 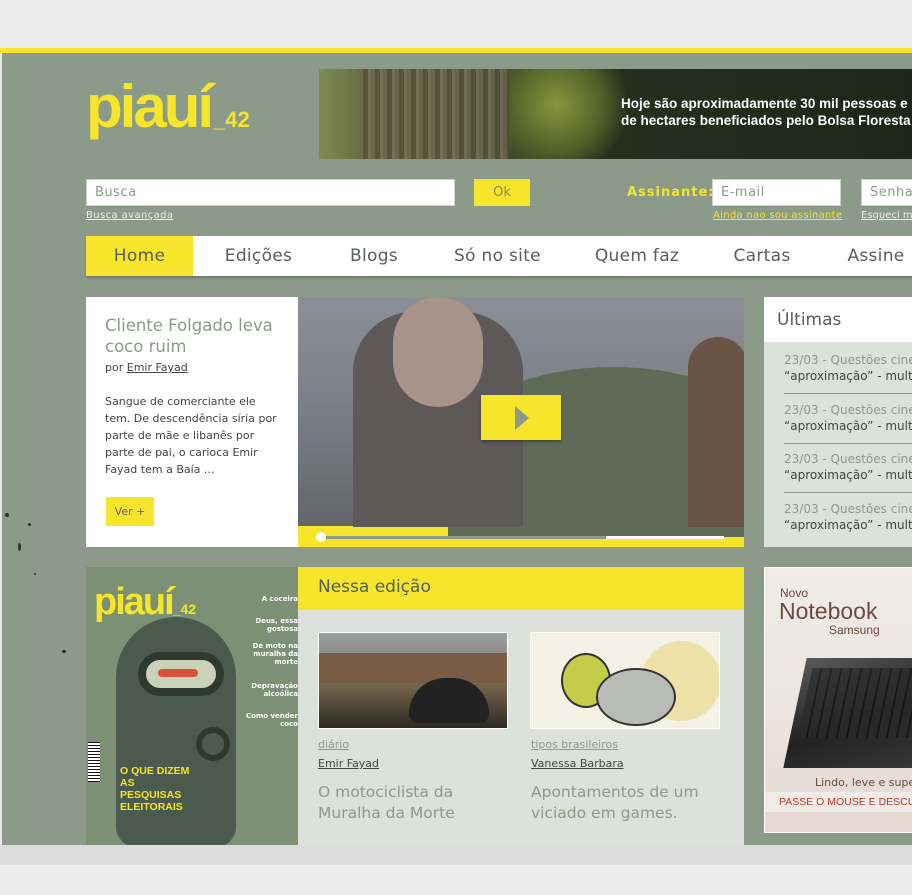 What do you see at coordinates (863, 782) in the screenshot?
I see `ad-tagline: Lindo, leve e super` at bounding box center [863, 782].